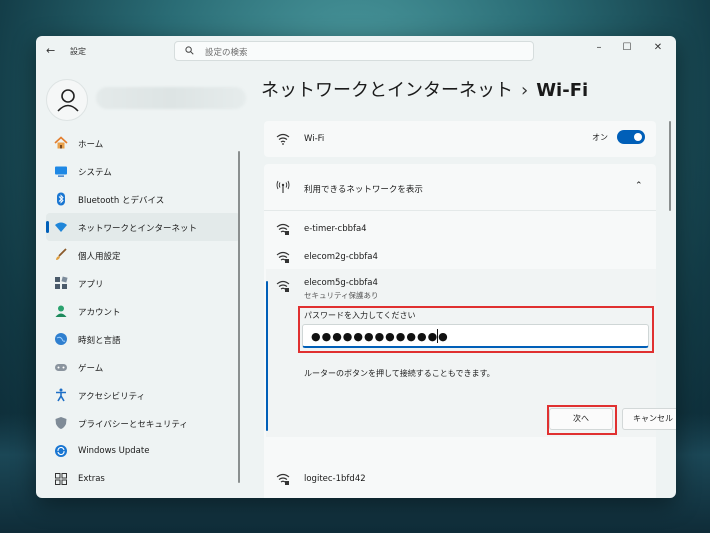 The height and width of the screenshot is (533, 710). I want to click on sidebar-item-home: ホーム, so click(143, 143).